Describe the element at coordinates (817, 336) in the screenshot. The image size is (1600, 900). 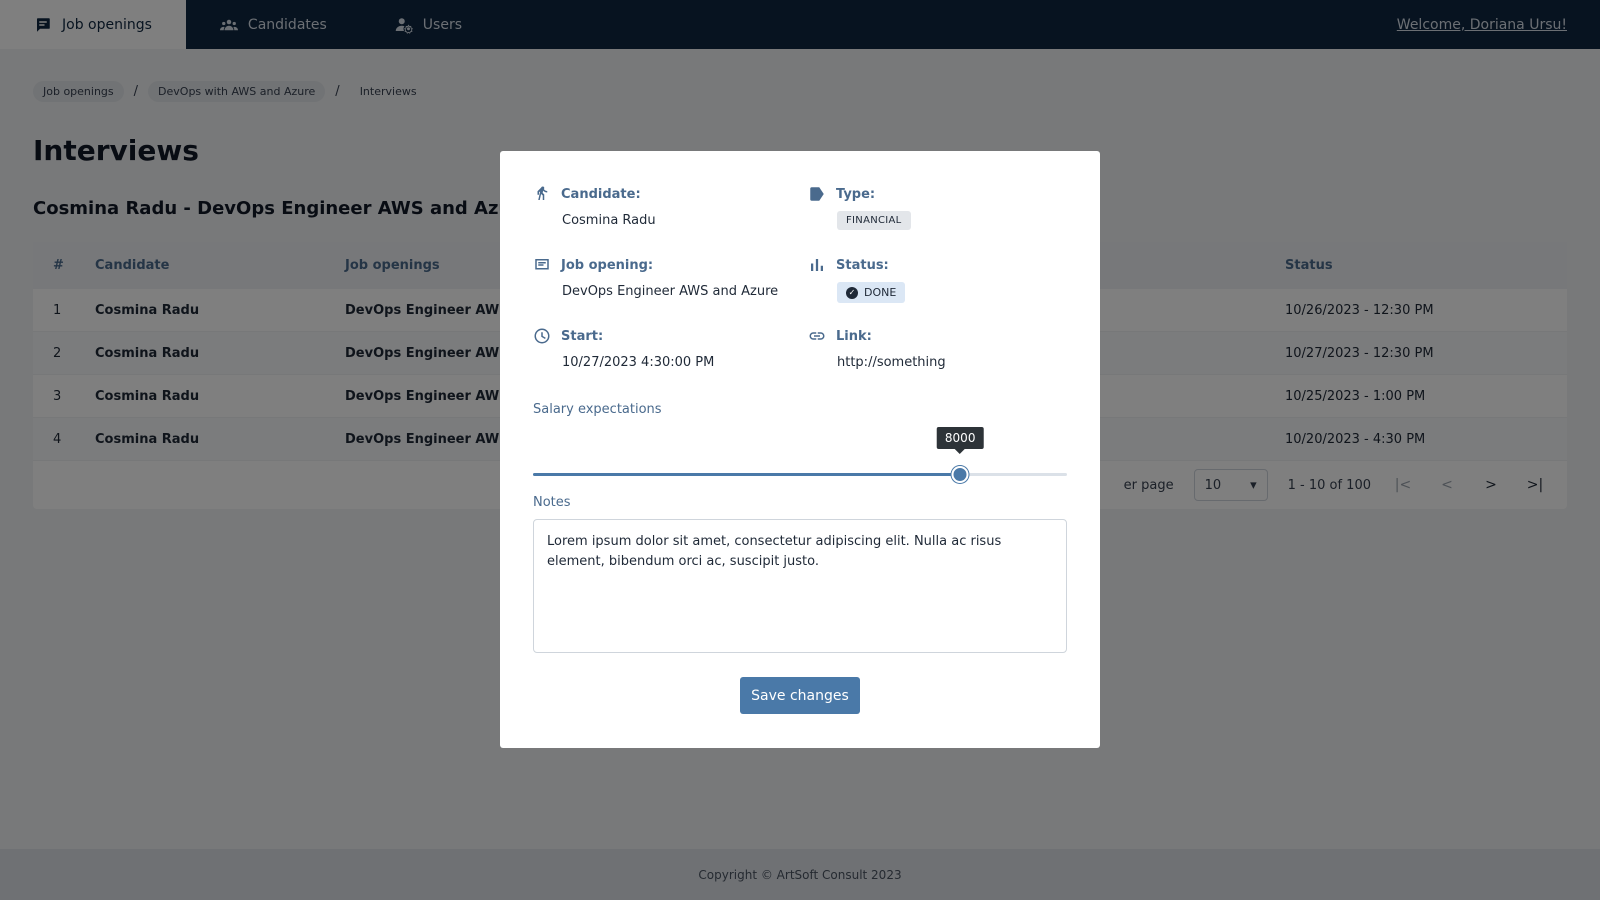
I see `link-icon` at that location.